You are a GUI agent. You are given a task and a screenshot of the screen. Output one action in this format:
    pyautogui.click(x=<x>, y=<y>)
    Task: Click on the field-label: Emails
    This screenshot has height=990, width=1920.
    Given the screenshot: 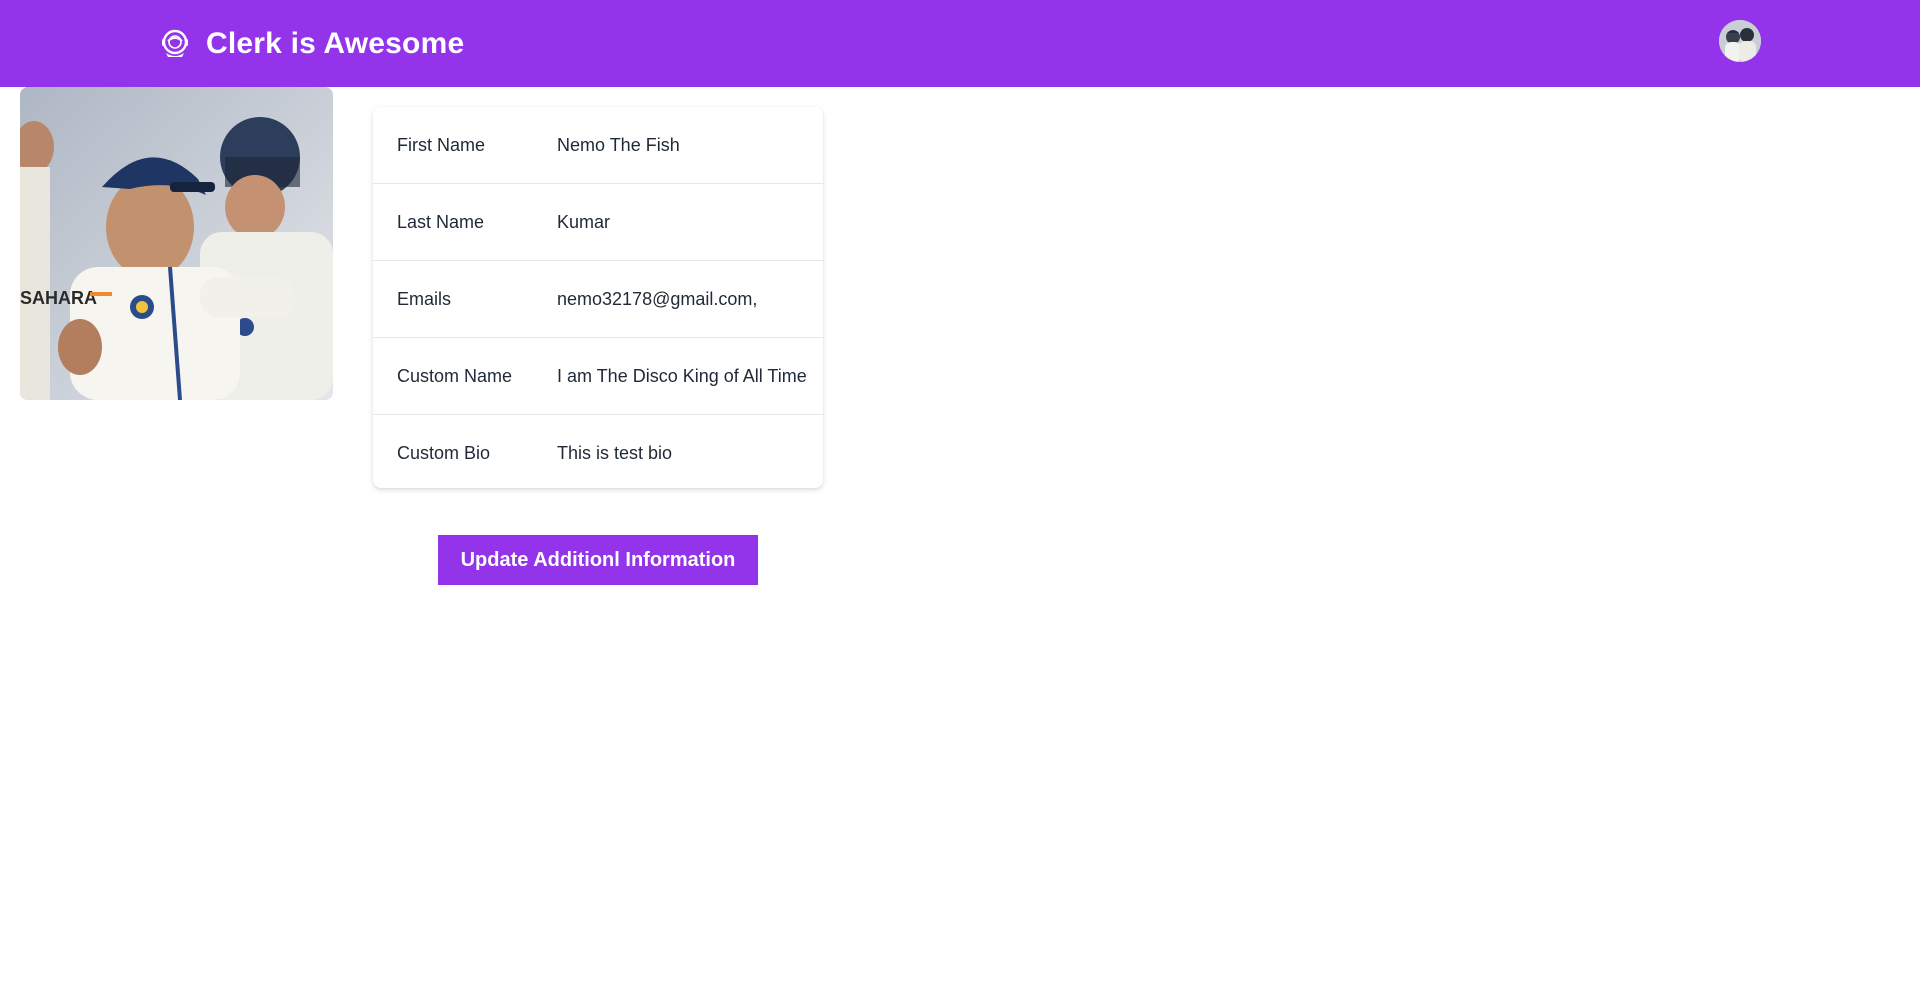 What is the action you would take?
    pyautogui.click(x=424, y=298)
    